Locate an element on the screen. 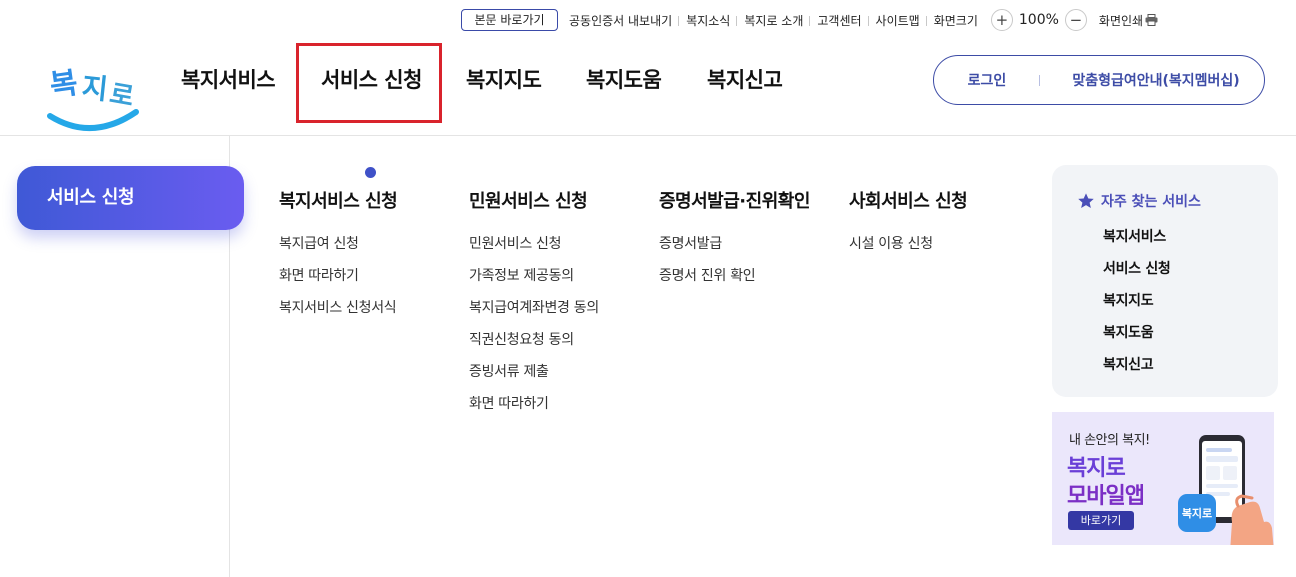  print-label: 화면인쇄 is located at coordinates (1121, 20).